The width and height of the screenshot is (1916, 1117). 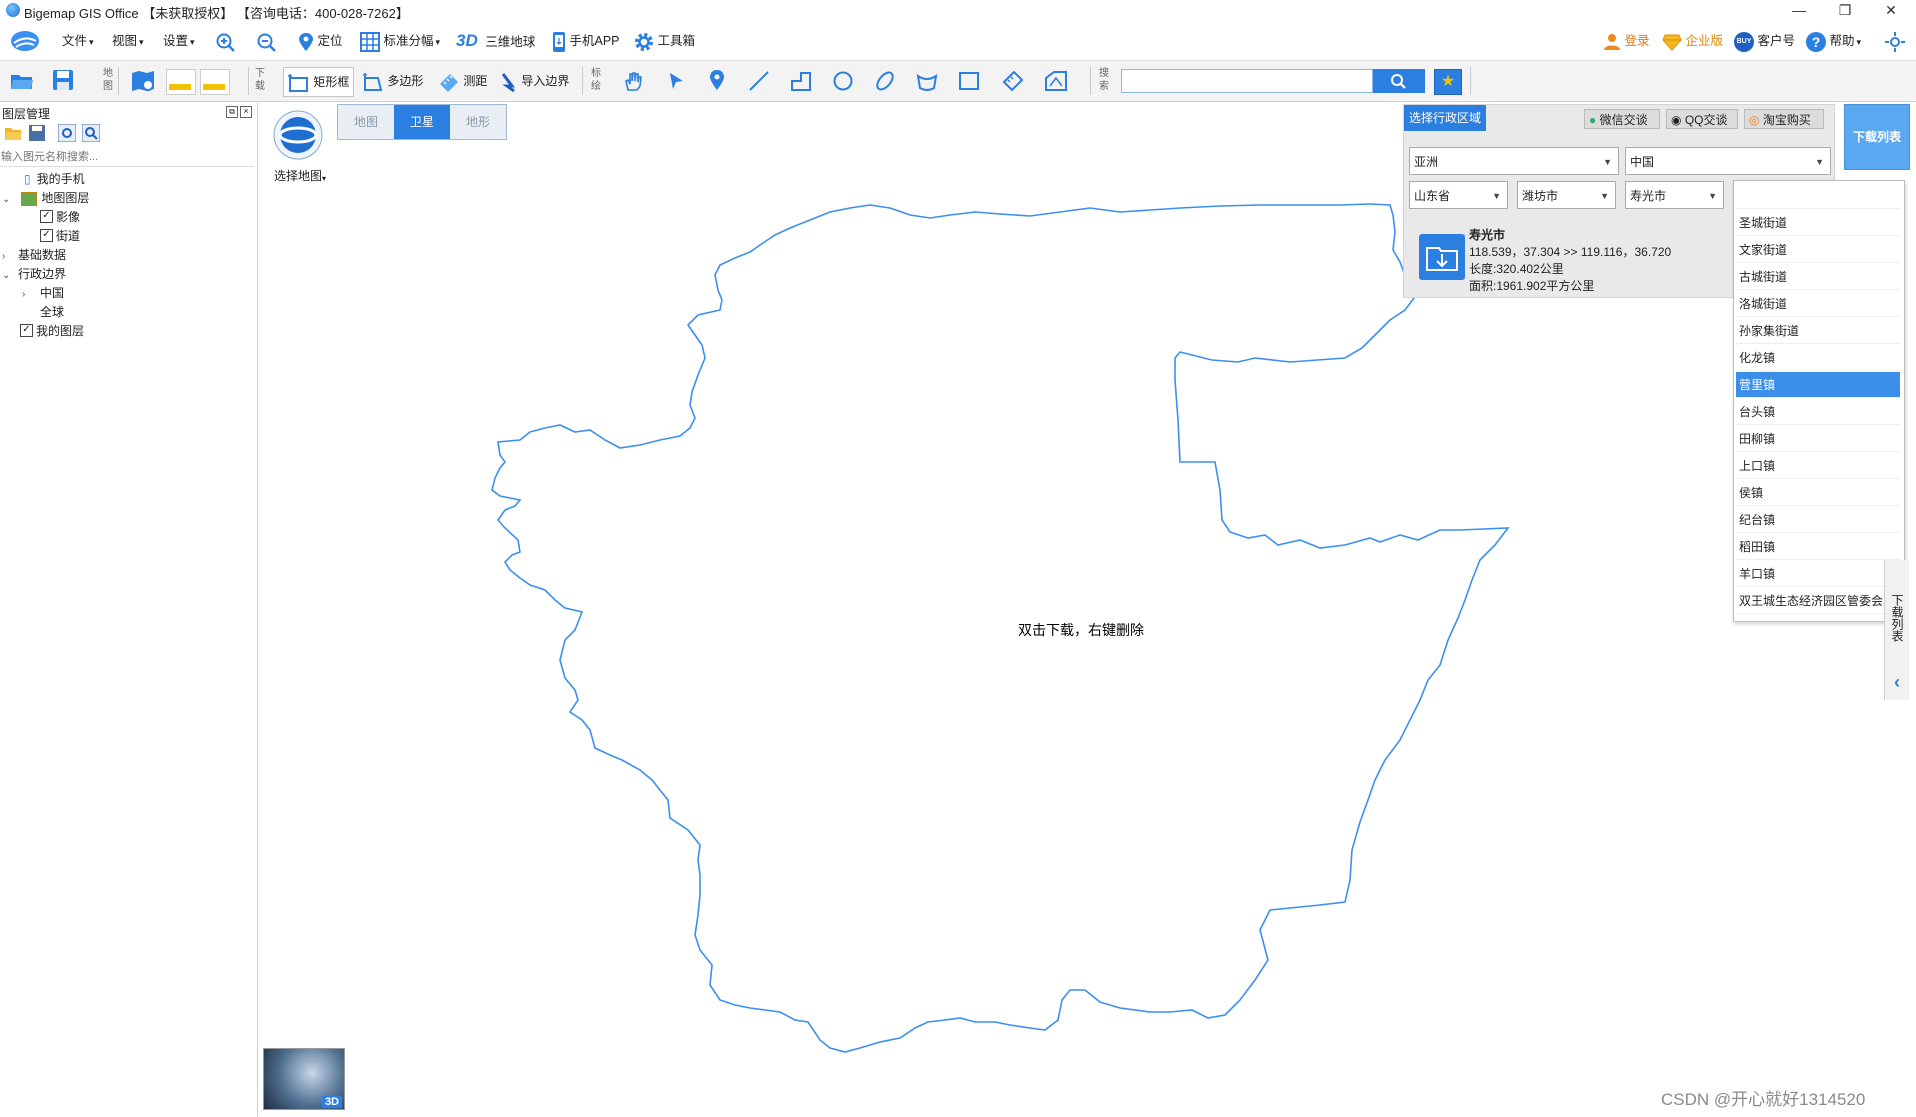 I want to click on tab-map: 地图, so click(x=366, y=122).